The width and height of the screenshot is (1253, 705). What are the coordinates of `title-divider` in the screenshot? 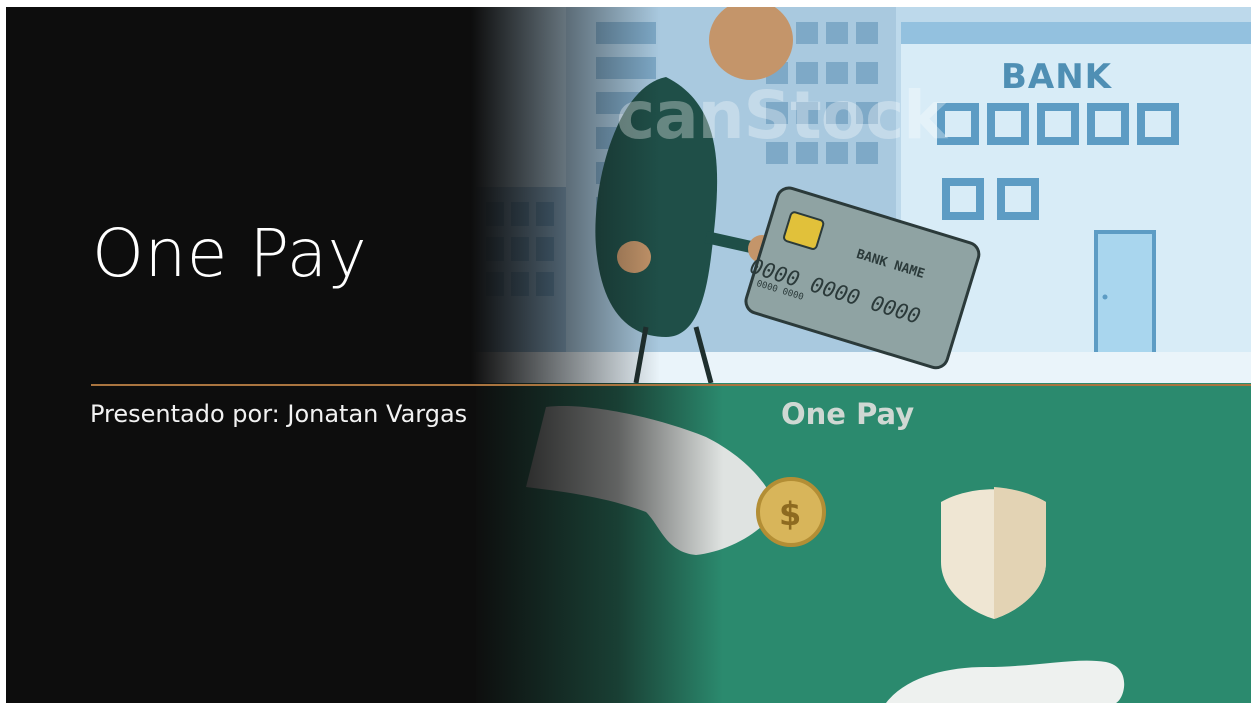 It's located at (671, 385).